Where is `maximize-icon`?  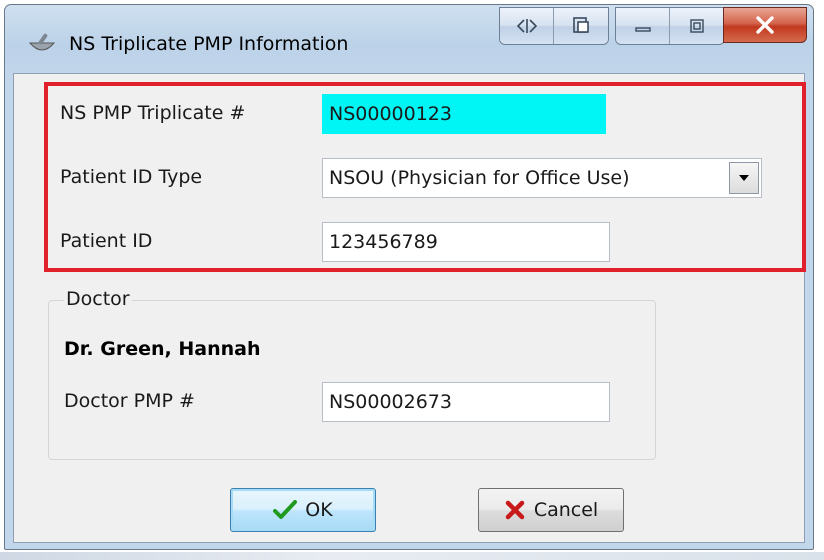
maximize-icon is located at coordinates (697, 26).